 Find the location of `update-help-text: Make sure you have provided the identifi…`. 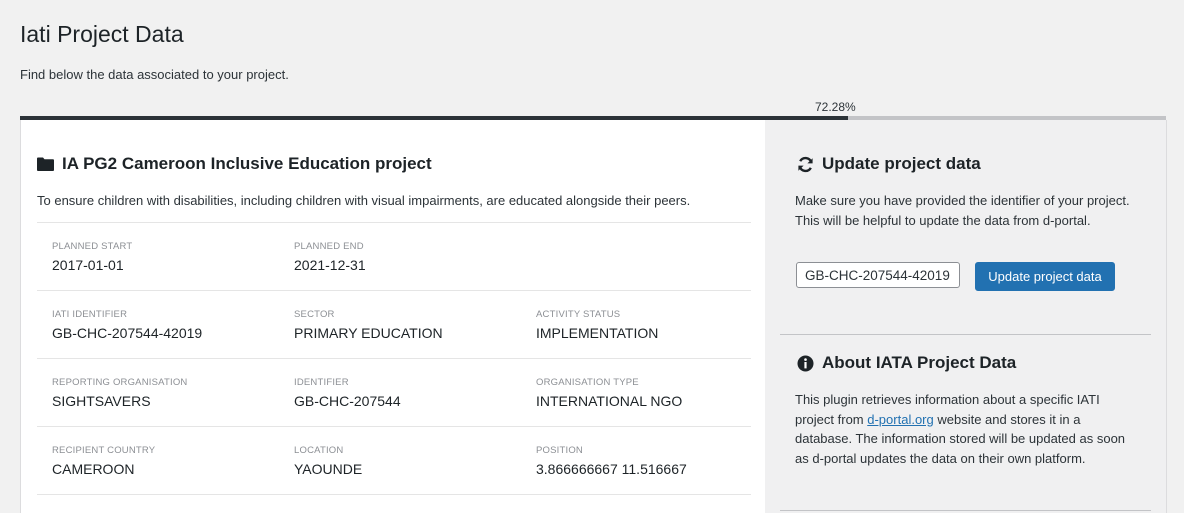

update-help-text: Make sure you have provided the identifi… is located at coordinates (962, 210).